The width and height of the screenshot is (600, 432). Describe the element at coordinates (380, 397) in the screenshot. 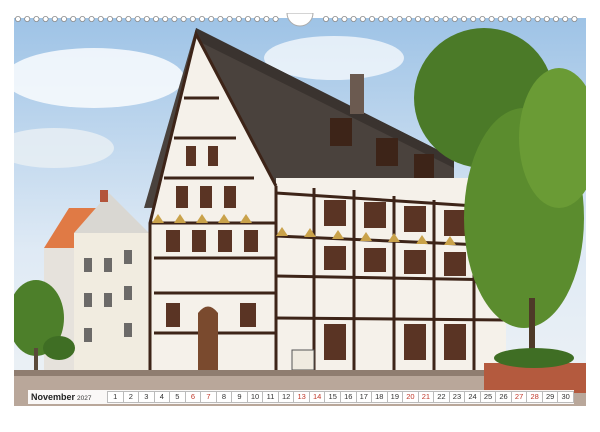

I see `day-cell: 18` at that location.